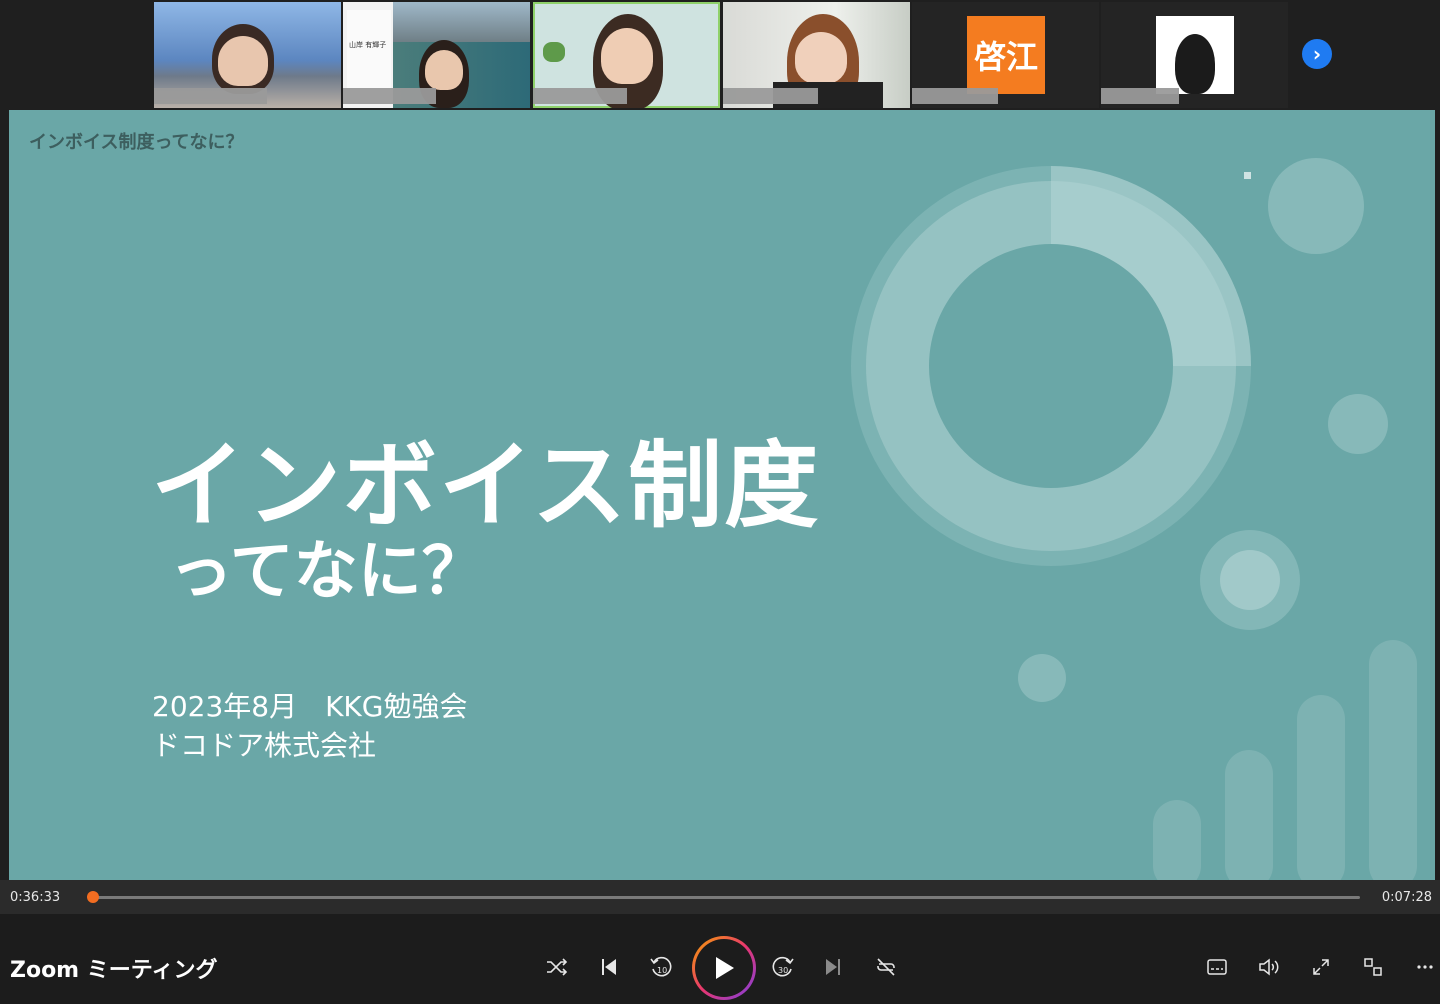 This screenshot has height=1004, width=1440. I want to click on participant-video-2: 山岸 有輝子, so click(436, 55).